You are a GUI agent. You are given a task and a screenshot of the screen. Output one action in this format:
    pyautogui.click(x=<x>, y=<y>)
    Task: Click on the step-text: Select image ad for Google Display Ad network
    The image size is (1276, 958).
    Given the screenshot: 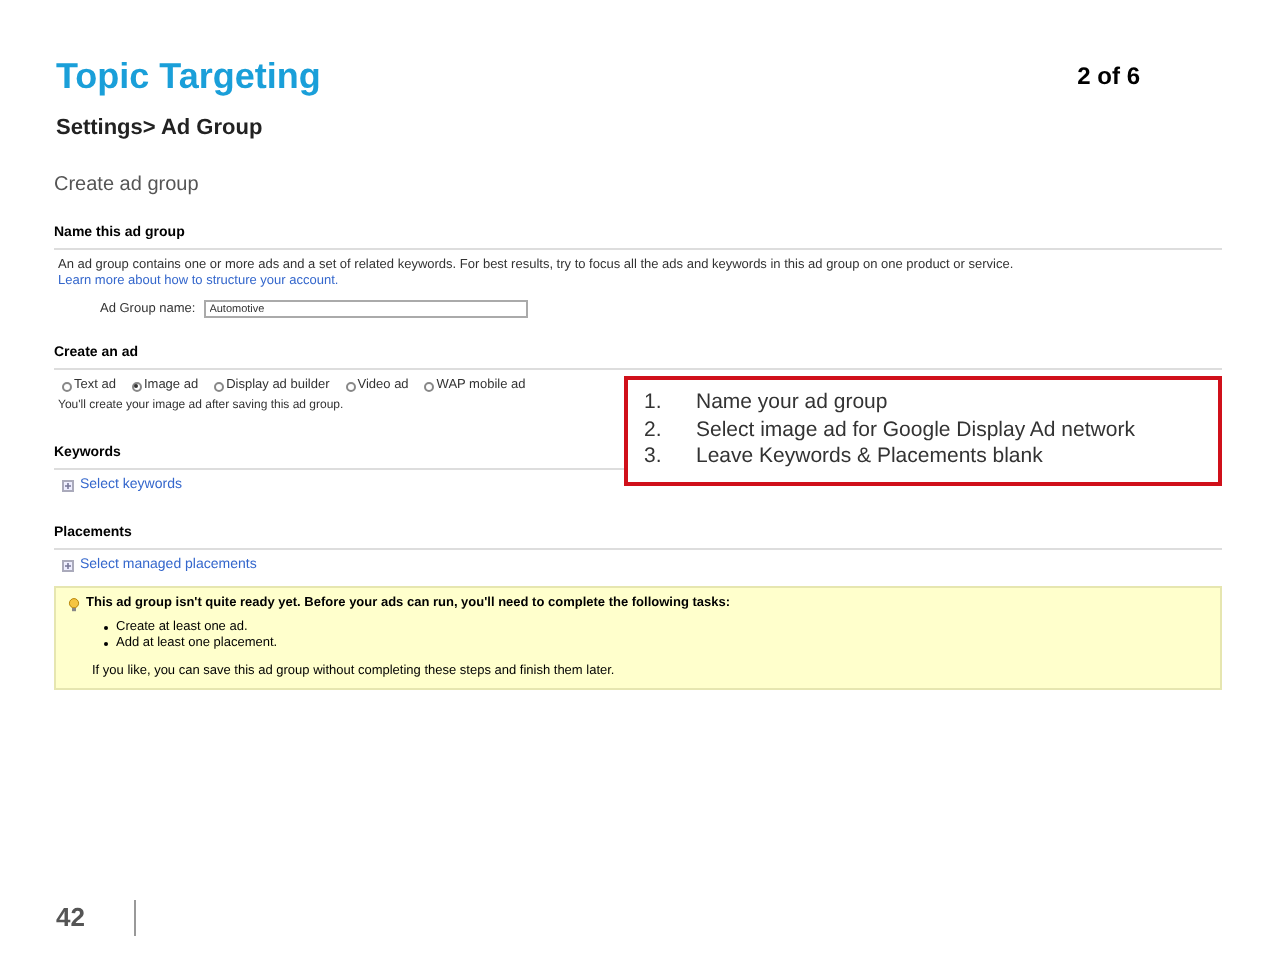 What is the action you would take?
    pyautogui.click(x=915, y=431)
    